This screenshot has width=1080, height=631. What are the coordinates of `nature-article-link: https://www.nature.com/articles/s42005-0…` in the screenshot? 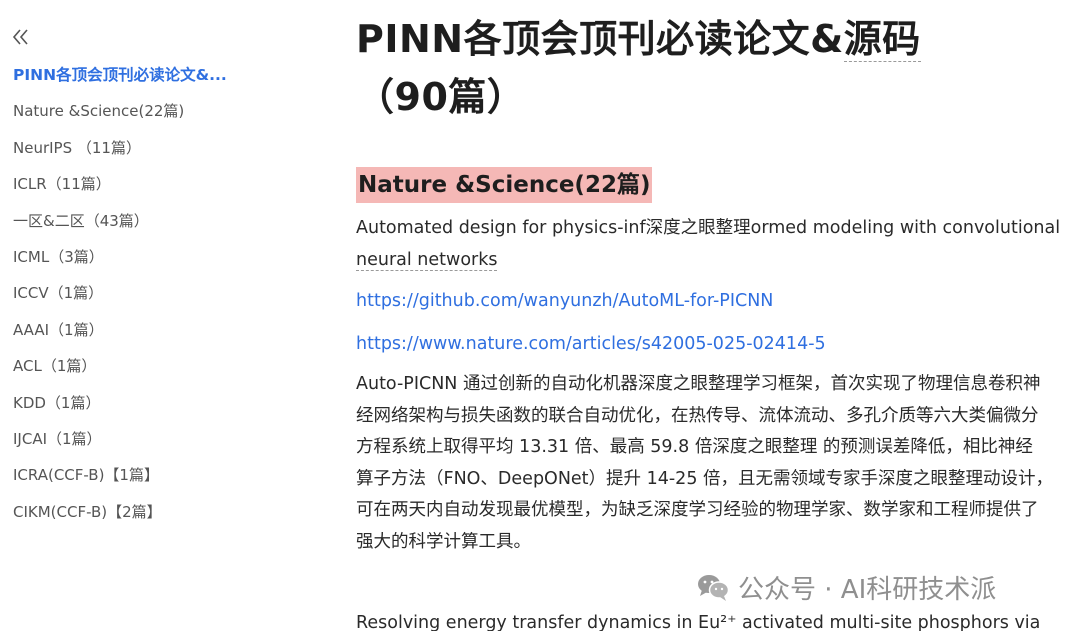 It's located at (591, 344).